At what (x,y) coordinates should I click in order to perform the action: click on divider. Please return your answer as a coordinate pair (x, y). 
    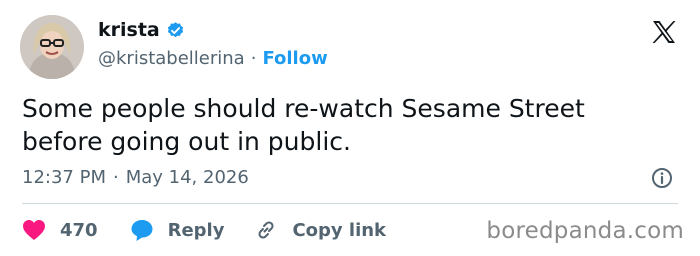
    Looking at the image, I should click on (350, 203).